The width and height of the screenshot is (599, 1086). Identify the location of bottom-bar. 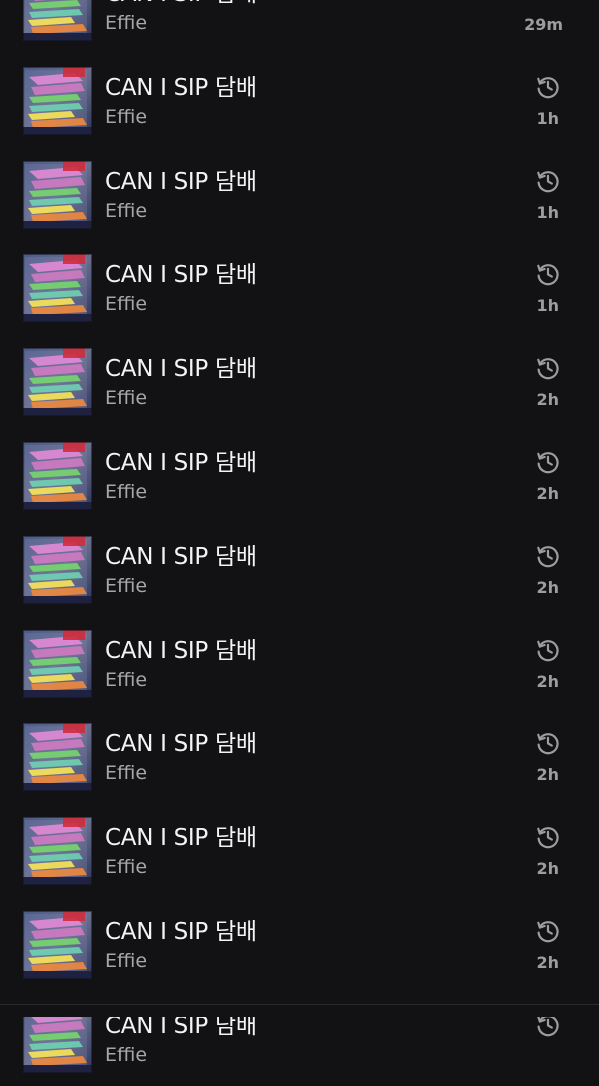
(299, 1011).